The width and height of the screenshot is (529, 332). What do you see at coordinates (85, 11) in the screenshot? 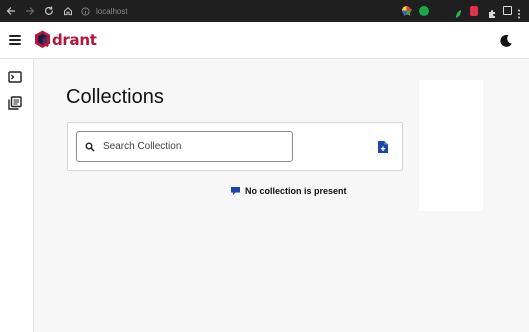
I see `site-info-icon` at bounding box center [85, 11].